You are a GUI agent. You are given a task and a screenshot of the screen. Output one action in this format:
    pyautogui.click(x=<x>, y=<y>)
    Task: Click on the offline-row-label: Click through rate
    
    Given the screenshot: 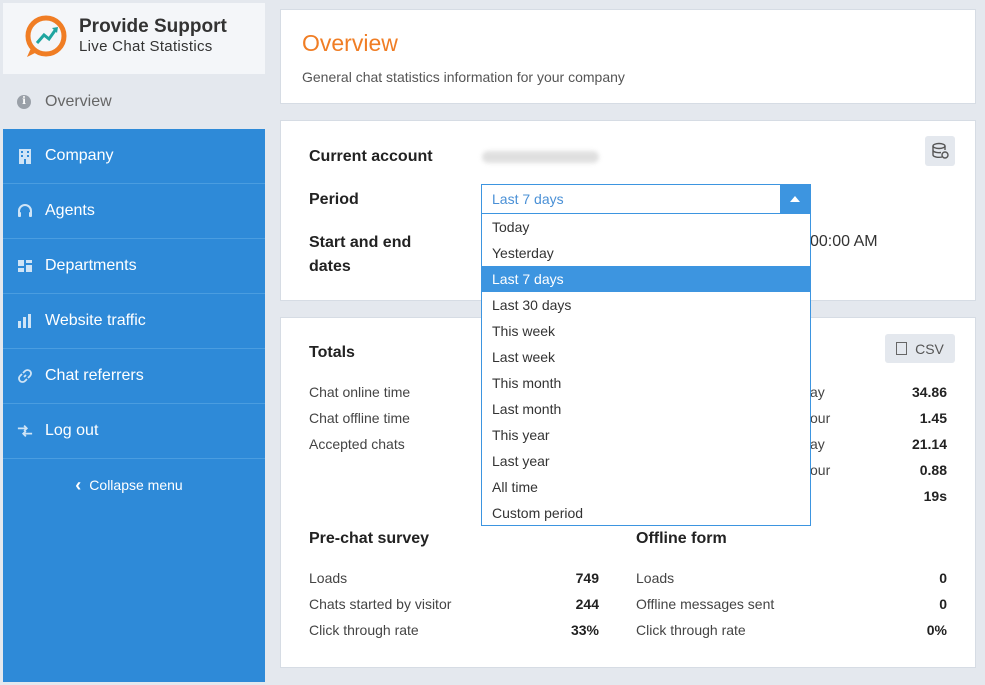 What is the action you would take?
    pyautogui.click(x=691, y=630)
    